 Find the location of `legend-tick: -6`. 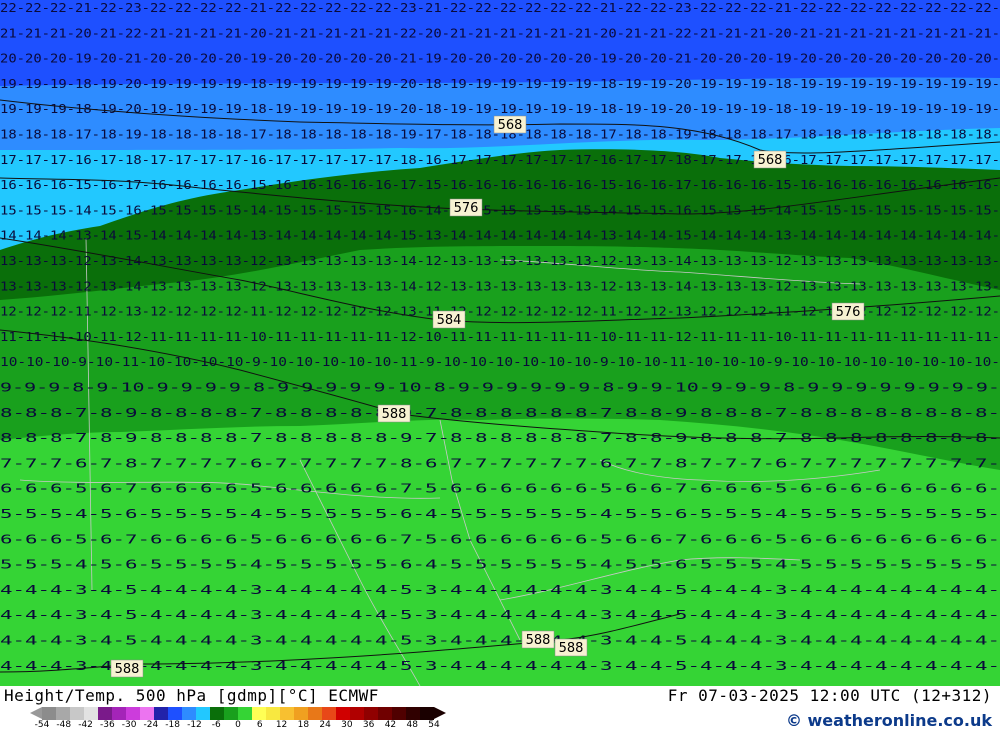

legend-tick: -6 is located at coordinates (216, 725).